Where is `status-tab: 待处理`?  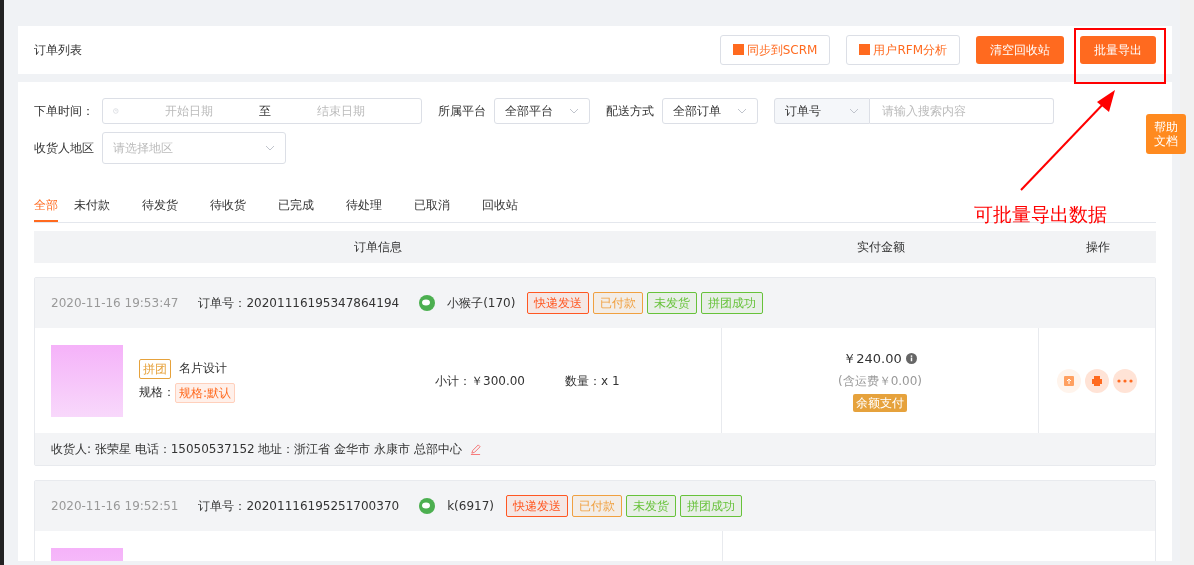 status-tab: 待处理 is located at coordinates (372, 209).